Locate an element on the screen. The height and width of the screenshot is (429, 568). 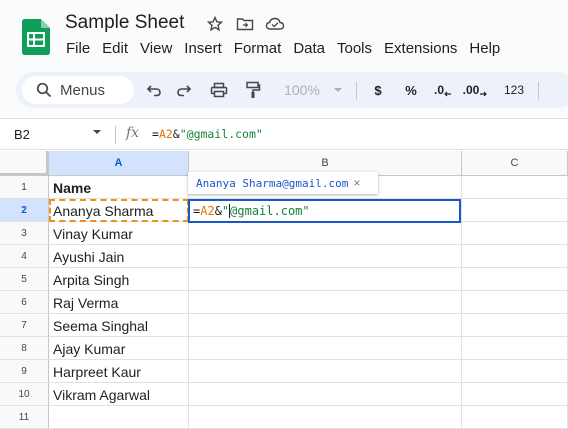
cell-c10 is located at coordinates (515, 394).